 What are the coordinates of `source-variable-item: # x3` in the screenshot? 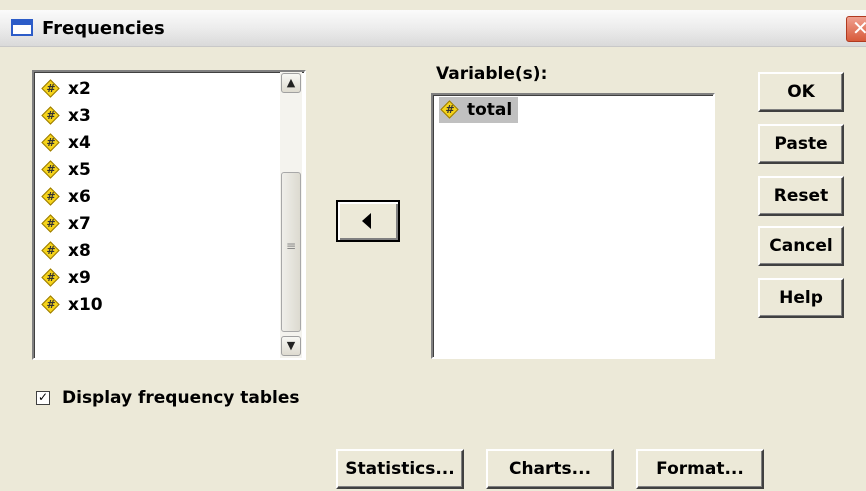 It's located at (65, 116).